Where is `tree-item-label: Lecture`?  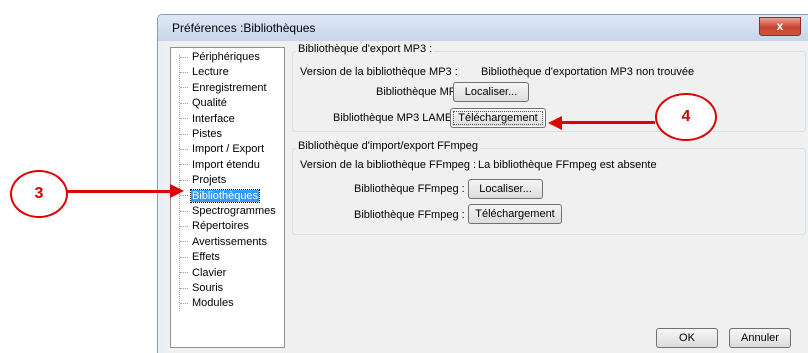
tree-item-label: Lecture is located at coordinates (210, 72).